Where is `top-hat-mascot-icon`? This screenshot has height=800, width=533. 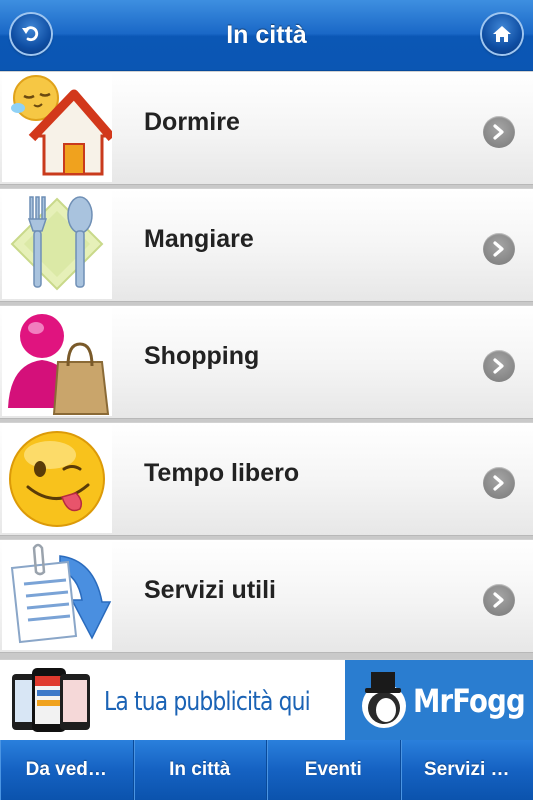
top-hat-mascot-icon is located at coordinates (384, 700).